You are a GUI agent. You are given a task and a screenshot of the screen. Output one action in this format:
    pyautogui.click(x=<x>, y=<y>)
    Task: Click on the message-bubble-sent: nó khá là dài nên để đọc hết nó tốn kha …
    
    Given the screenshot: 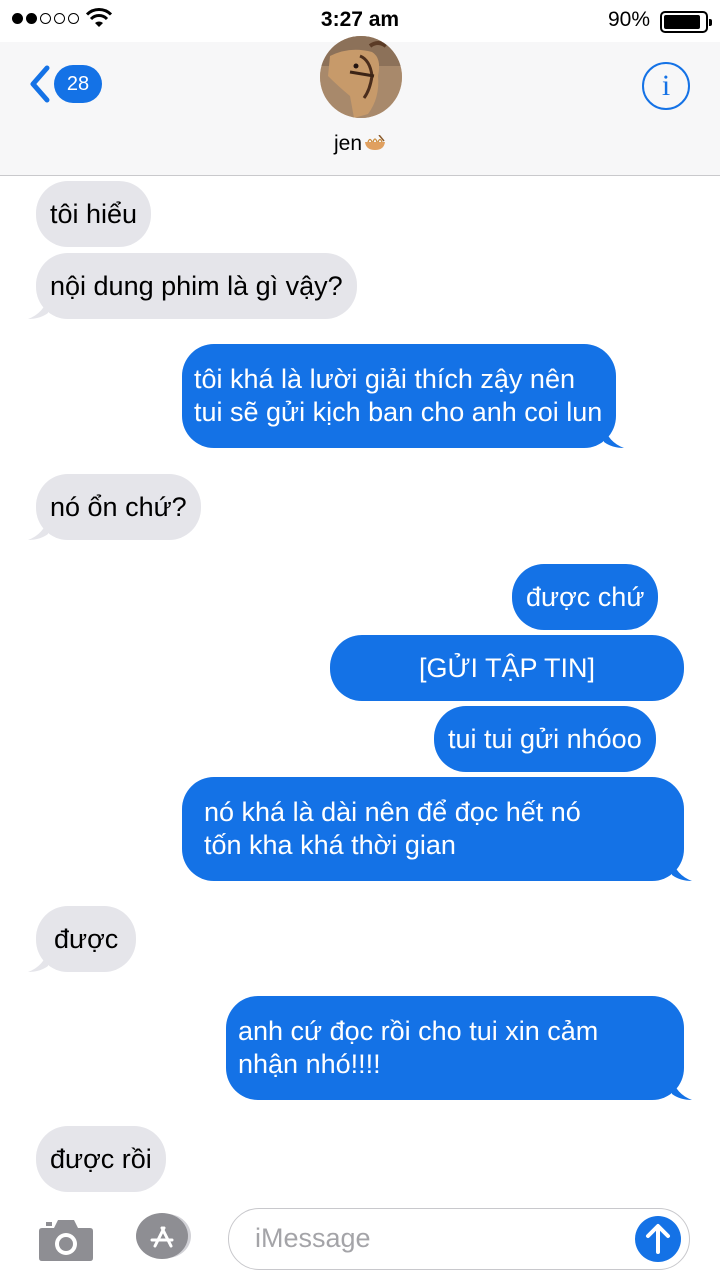 What is the action you would take?
    pyautogui.click(x=437, y=829)
    